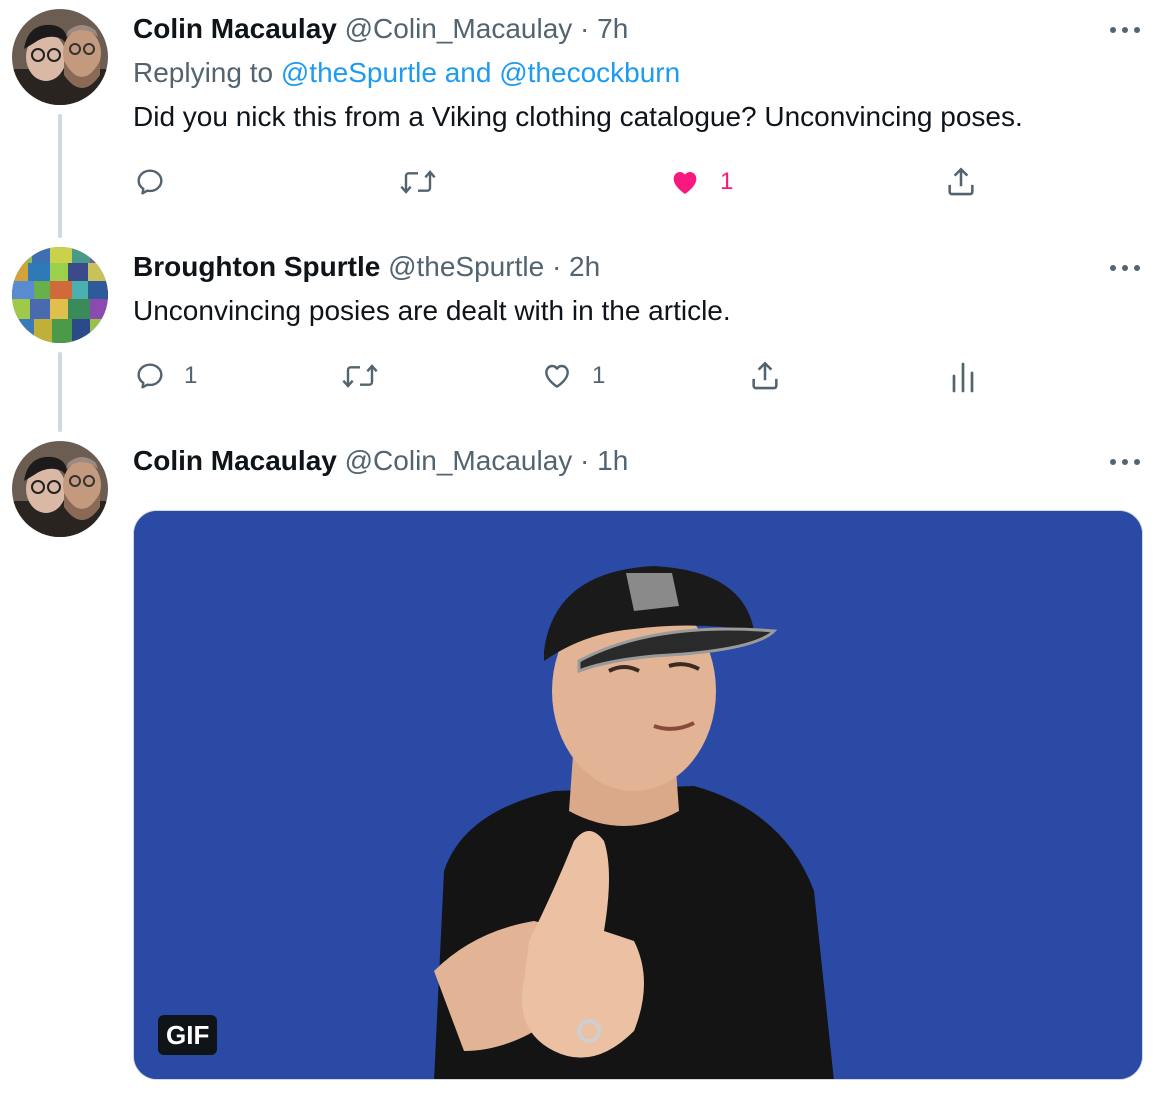 Image resolution: width=1160 pixels, height=1094 pixels. I want to click on reply-button: 1, so click(165, 376).